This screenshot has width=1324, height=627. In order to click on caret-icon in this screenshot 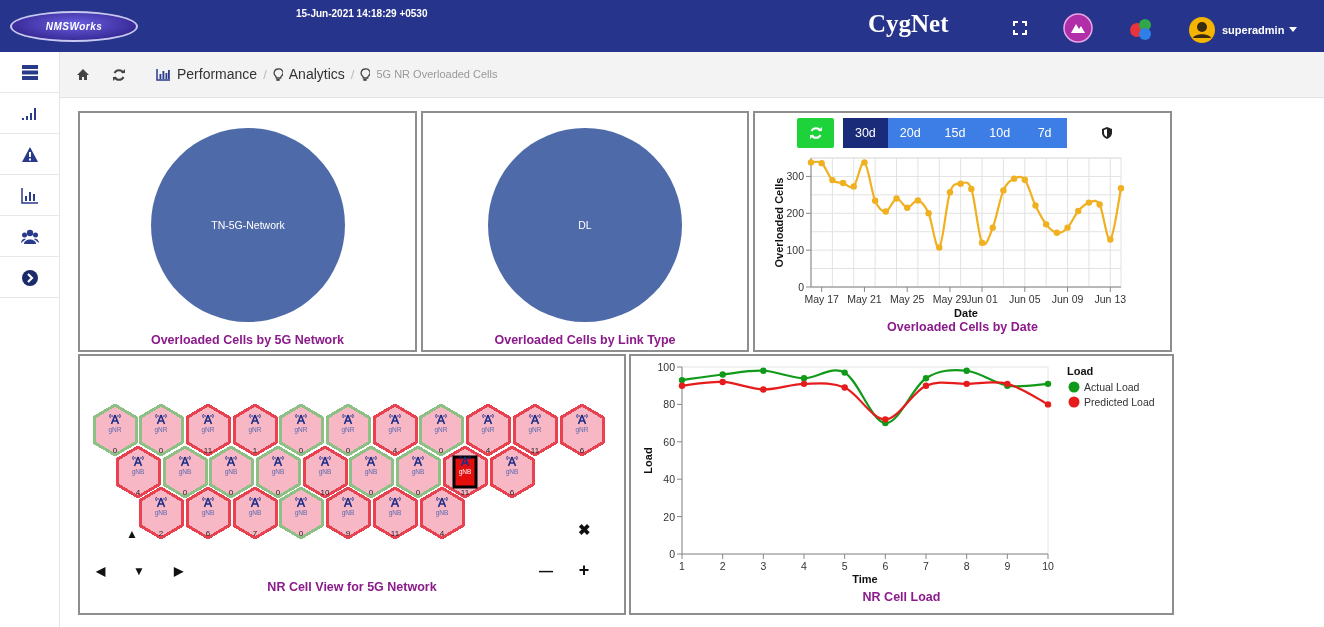, I will do `click(1293, 30)`.